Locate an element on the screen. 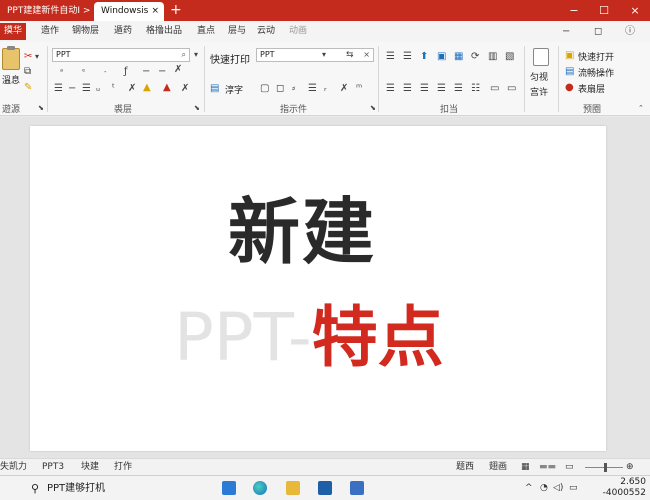  table-icon: ▤ is located at coordinates (214, 89).